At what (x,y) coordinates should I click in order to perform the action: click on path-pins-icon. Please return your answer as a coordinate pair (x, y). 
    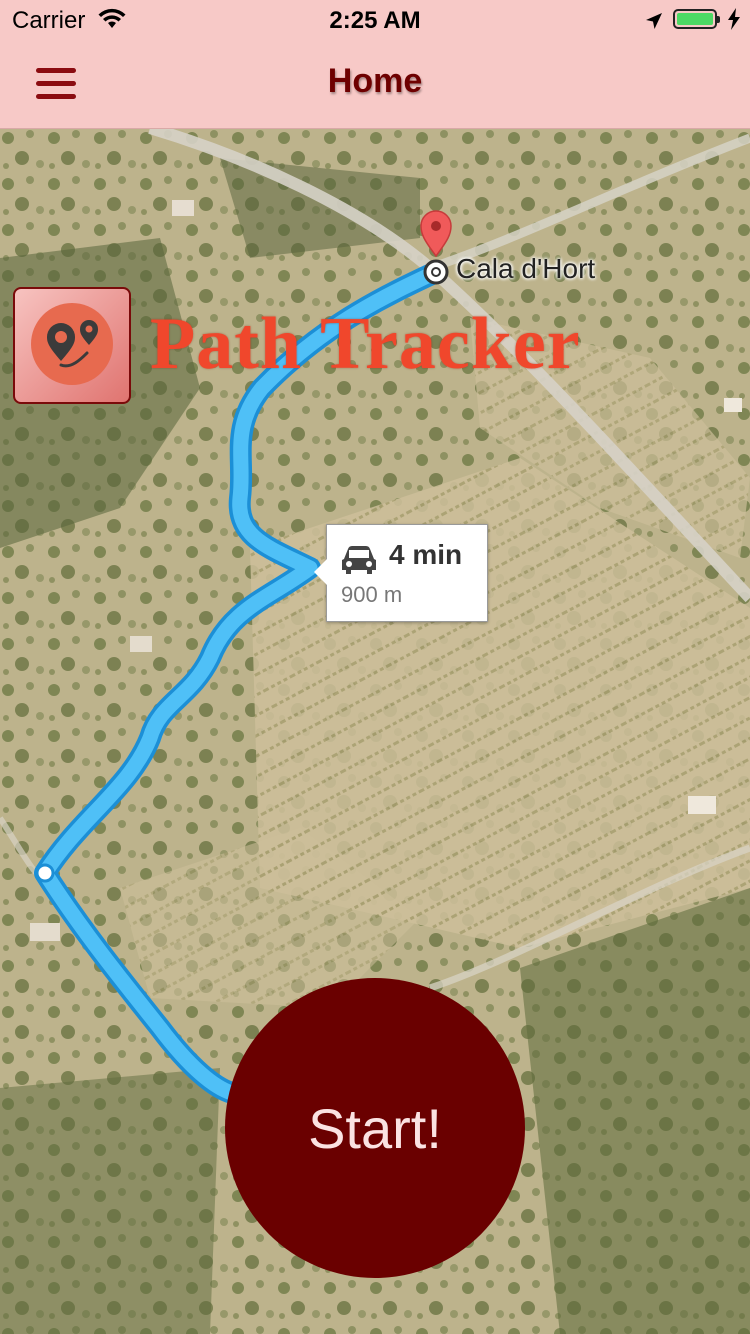
    Looking at the image, I should click on (72, 344).